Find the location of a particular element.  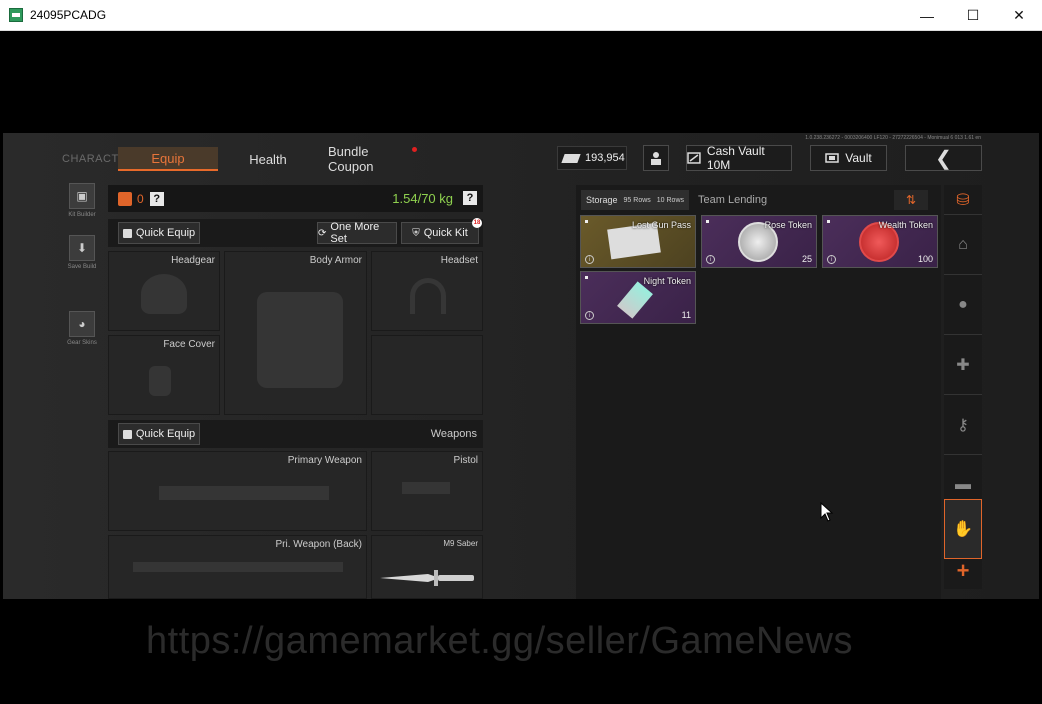

storage-header: Storage 95 Rows 10 Rows Team Lending ⇅ is located at coordinates (758, 200).